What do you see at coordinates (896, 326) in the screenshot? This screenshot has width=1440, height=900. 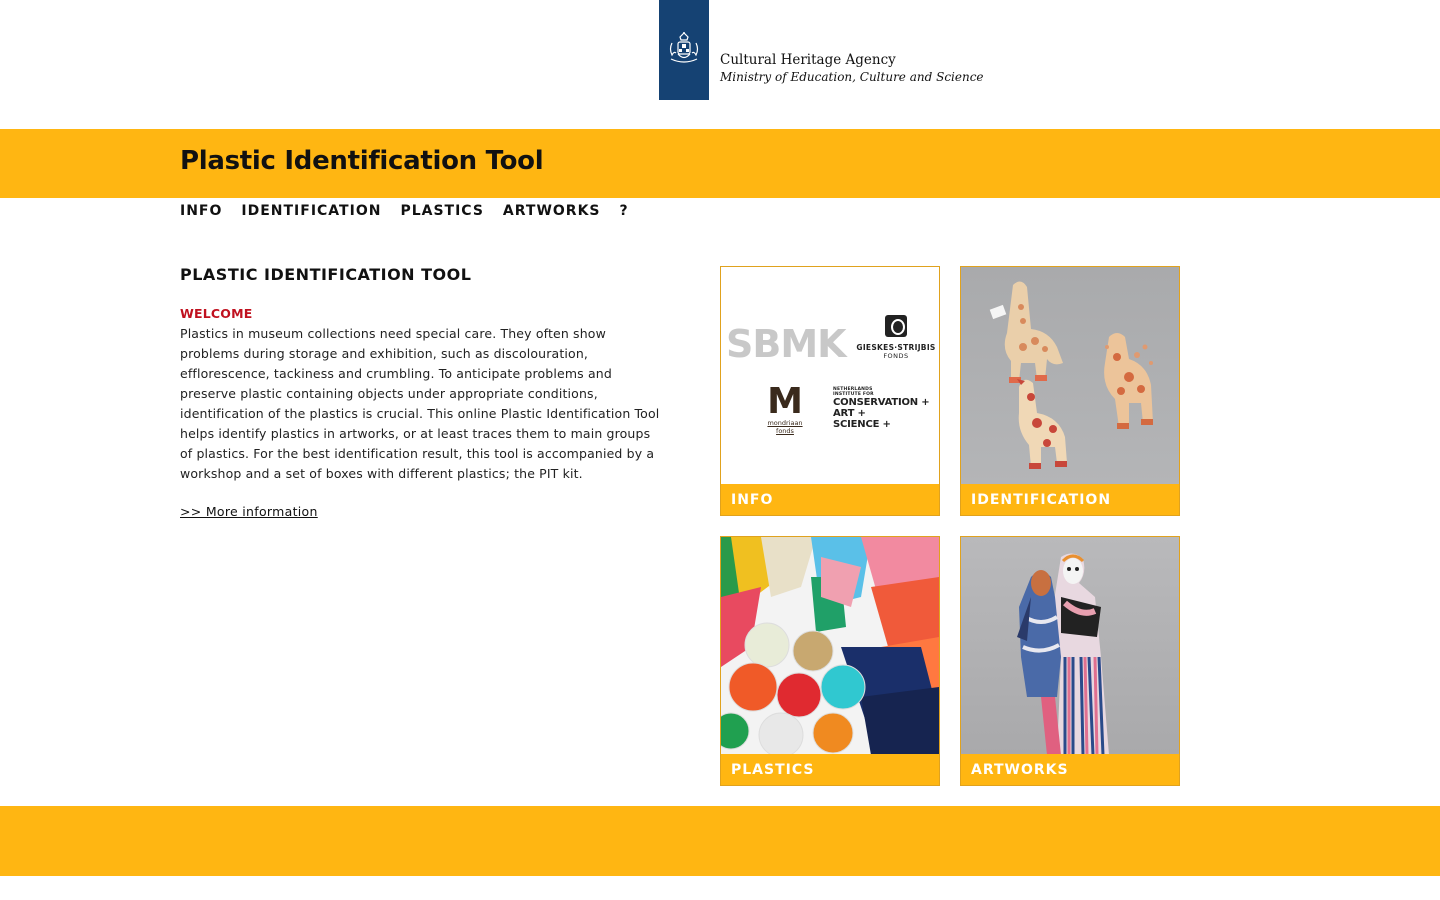 I see `gieskes-mark-icon` at bounding box center [896, 326].